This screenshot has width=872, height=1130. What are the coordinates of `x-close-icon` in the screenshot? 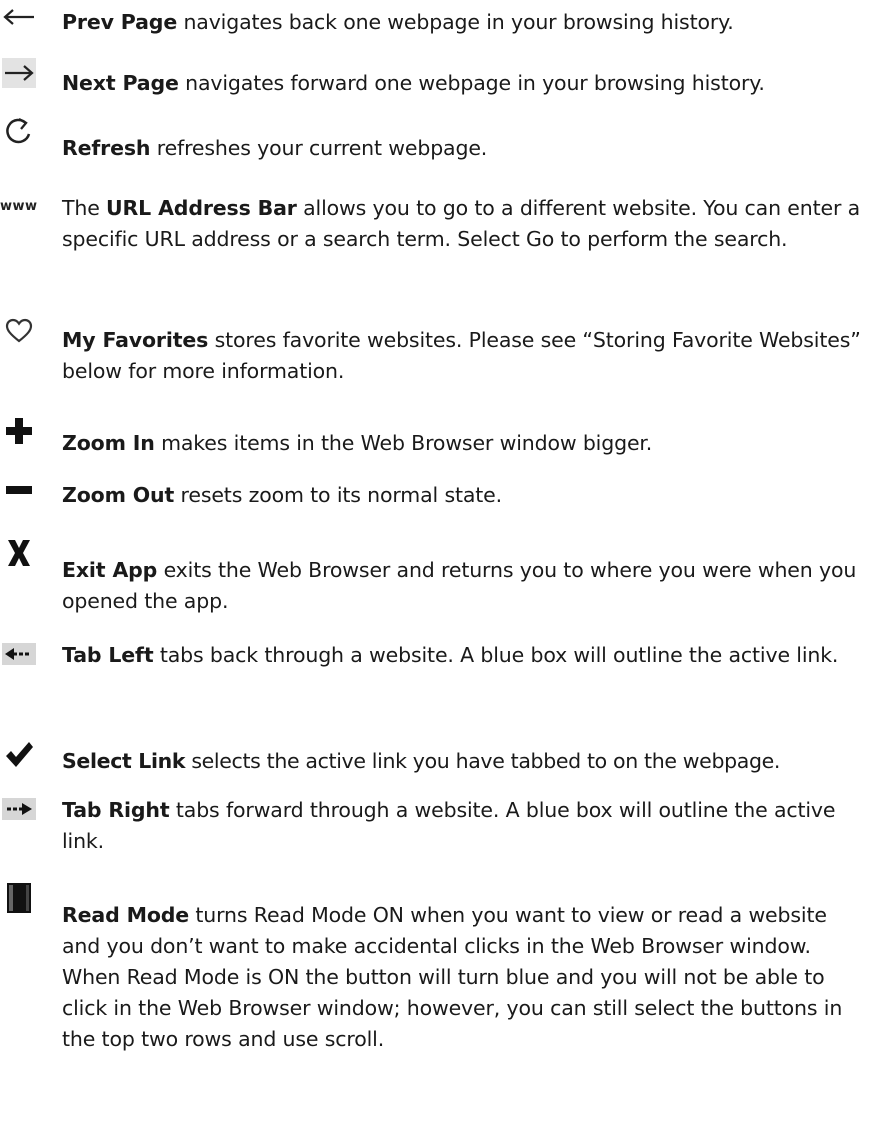 It's located at (19, 553).